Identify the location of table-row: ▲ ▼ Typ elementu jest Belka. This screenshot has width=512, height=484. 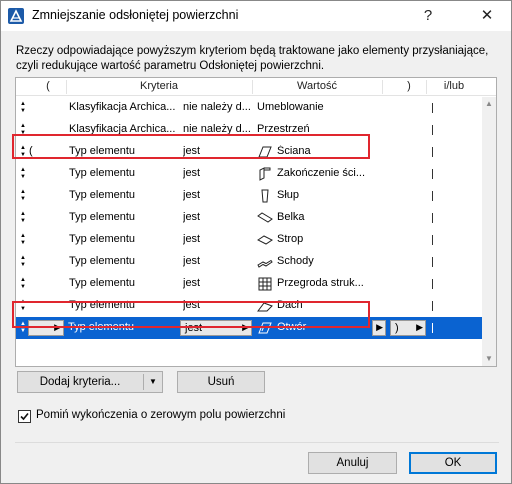
(249, 218).